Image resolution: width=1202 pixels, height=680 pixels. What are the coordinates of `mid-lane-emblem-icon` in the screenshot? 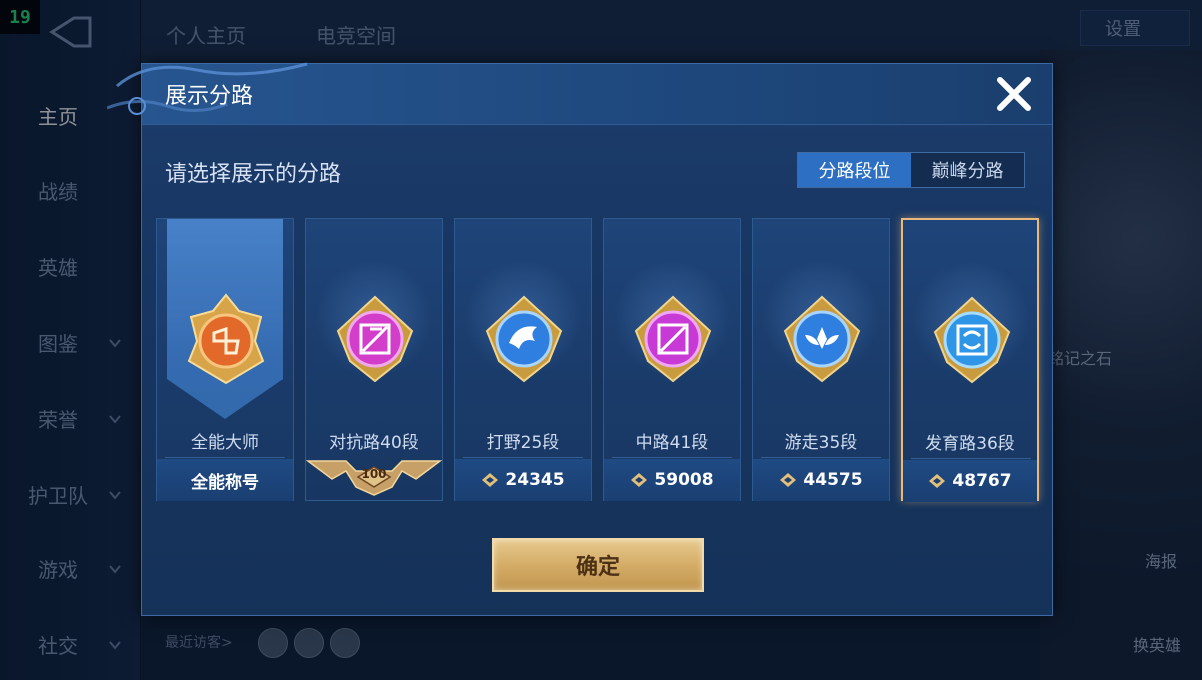 It's located at (673, 339).